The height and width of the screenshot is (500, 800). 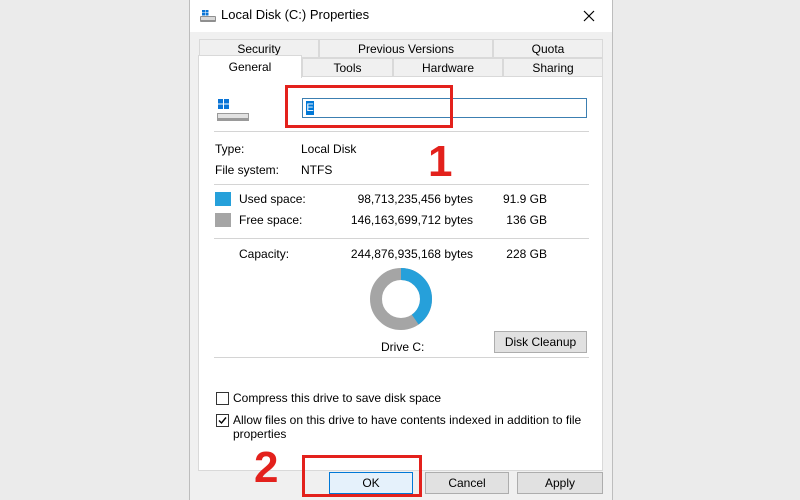 I want to click on used-space-label: Used space:, so click(x=272, y=199).